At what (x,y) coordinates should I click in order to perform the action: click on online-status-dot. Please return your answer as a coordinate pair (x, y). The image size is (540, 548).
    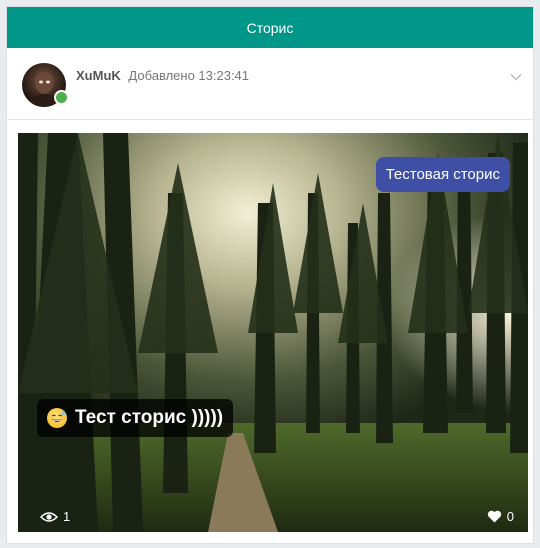
    Looking at the image, I should click on (61, 97).